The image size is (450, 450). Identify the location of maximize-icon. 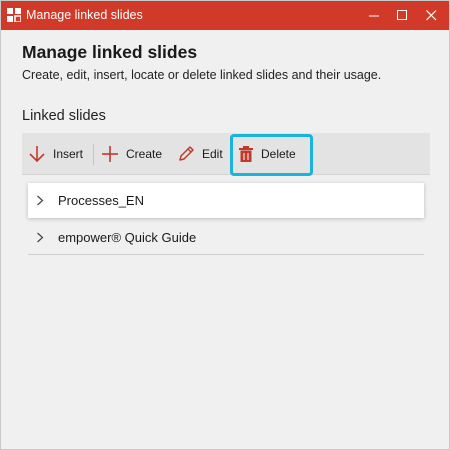
(401, 15).